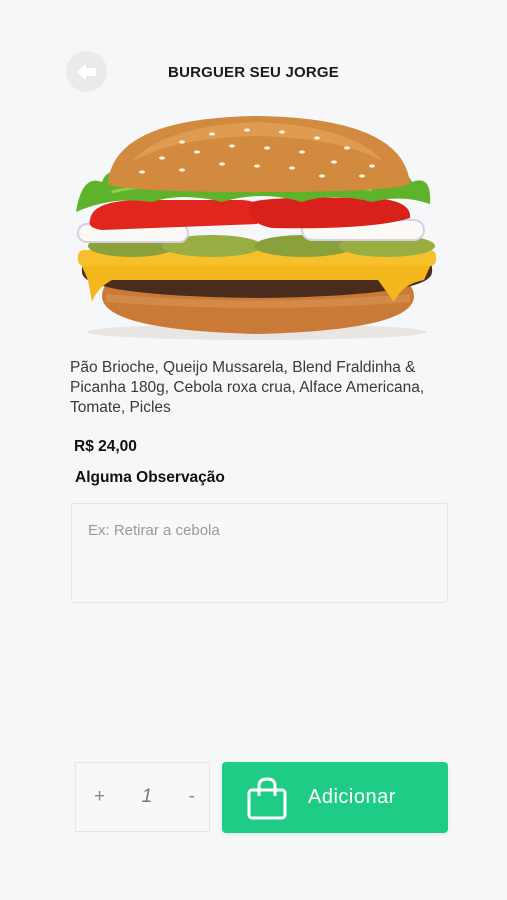 The image size is (507, 900). What do you see at coordinates (253, 72) in the screenshot?
I see `page-title: BURGUER SEU JORGE` at bounding box center [253, 72].